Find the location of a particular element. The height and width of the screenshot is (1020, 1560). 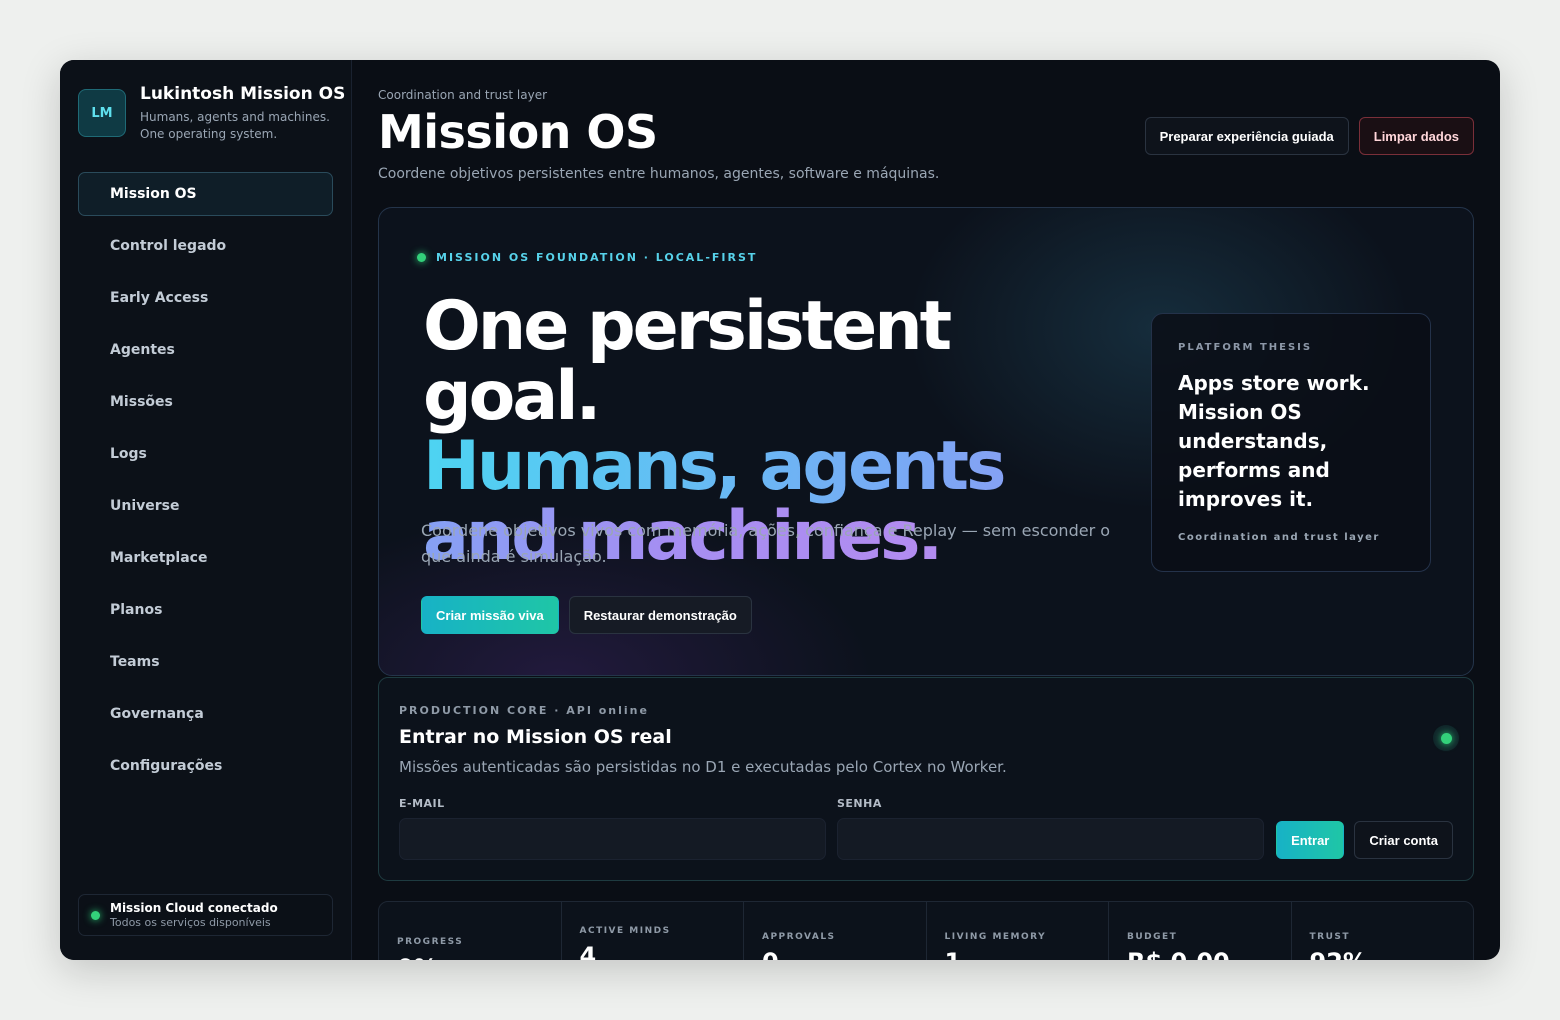

hero-tag: MISSION OS FOUNDATION · LOCAL-FIRST is located at coordinates (587, 257).